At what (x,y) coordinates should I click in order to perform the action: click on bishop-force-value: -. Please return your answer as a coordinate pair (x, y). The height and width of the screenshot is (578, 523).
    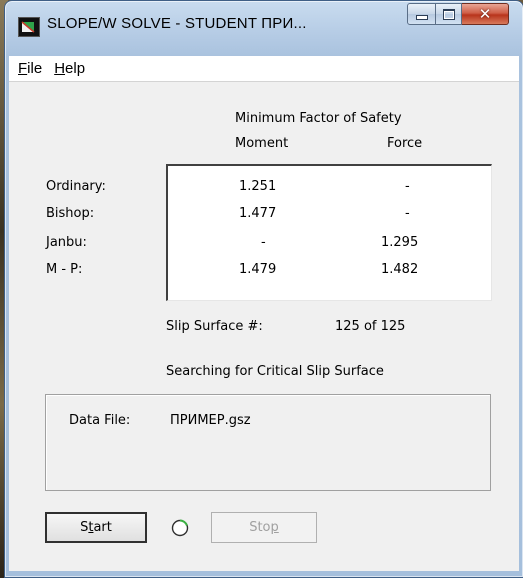
    Looking at the image, I should click on (407, 213).